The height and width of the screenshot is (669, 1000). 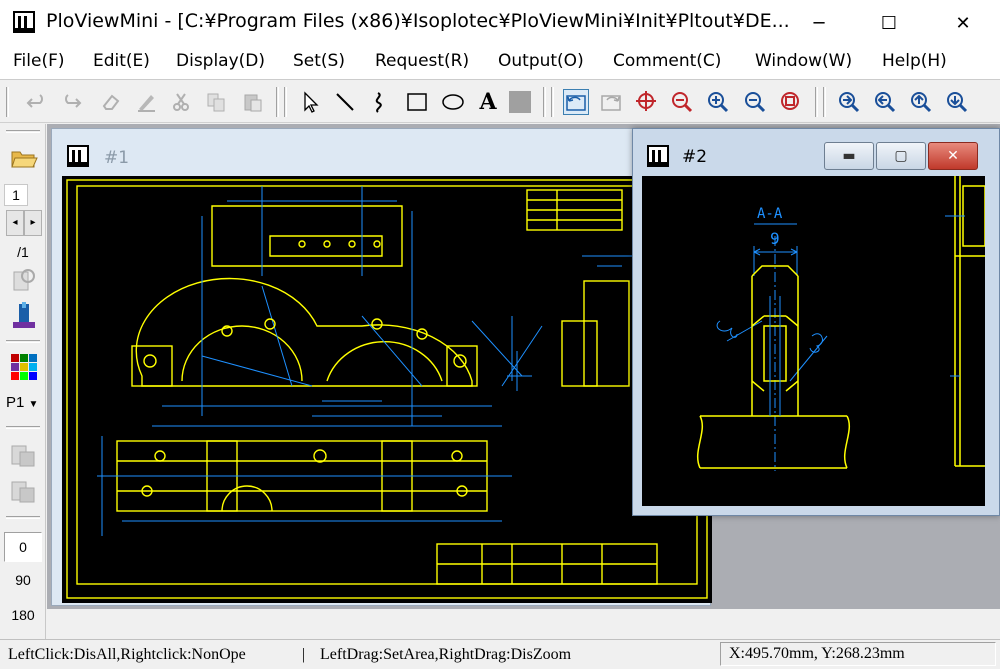 I want to click on restore-icon: ▢, so click(x=901, y=156).